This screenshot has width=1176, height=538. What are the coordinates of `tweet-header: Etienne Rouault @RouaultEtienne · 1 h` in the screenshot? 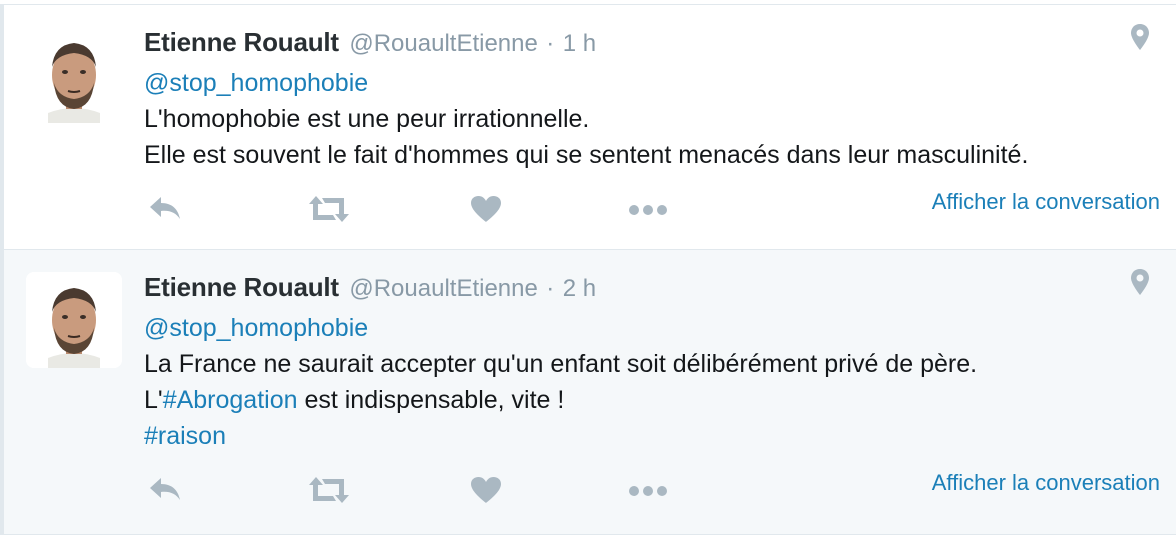 It's located at (370, 42).